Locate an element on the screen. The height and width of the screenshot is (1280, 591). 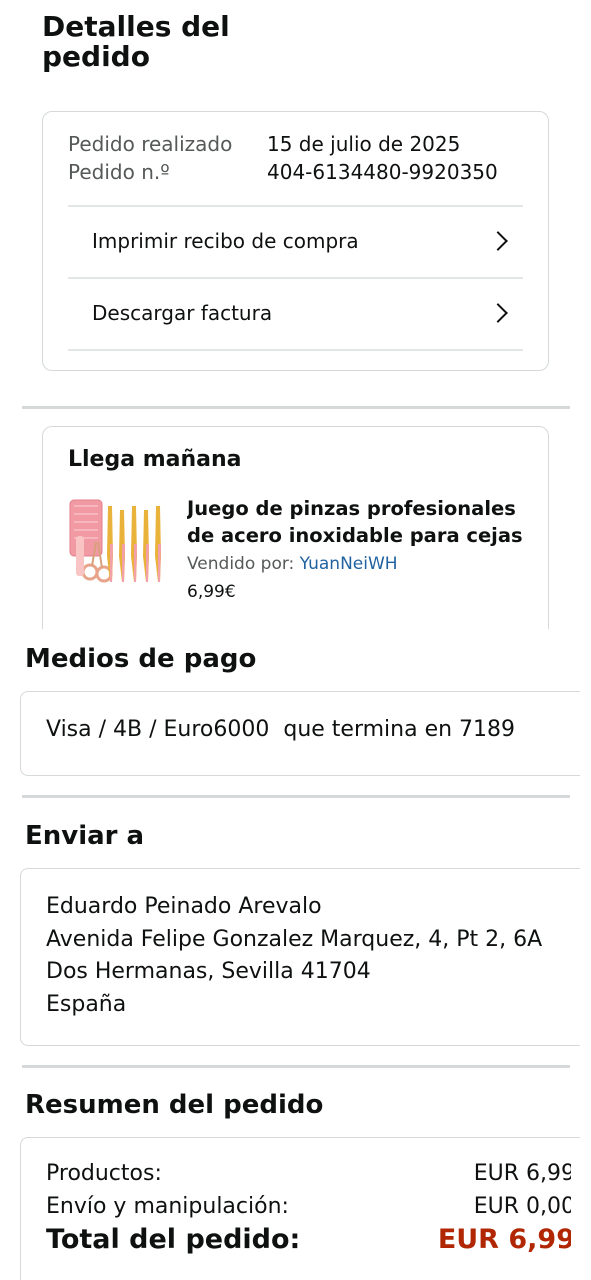
summary-shipping-row: Envío y manipulación: EUR 0,00 is located at coordinates (308, 1206).